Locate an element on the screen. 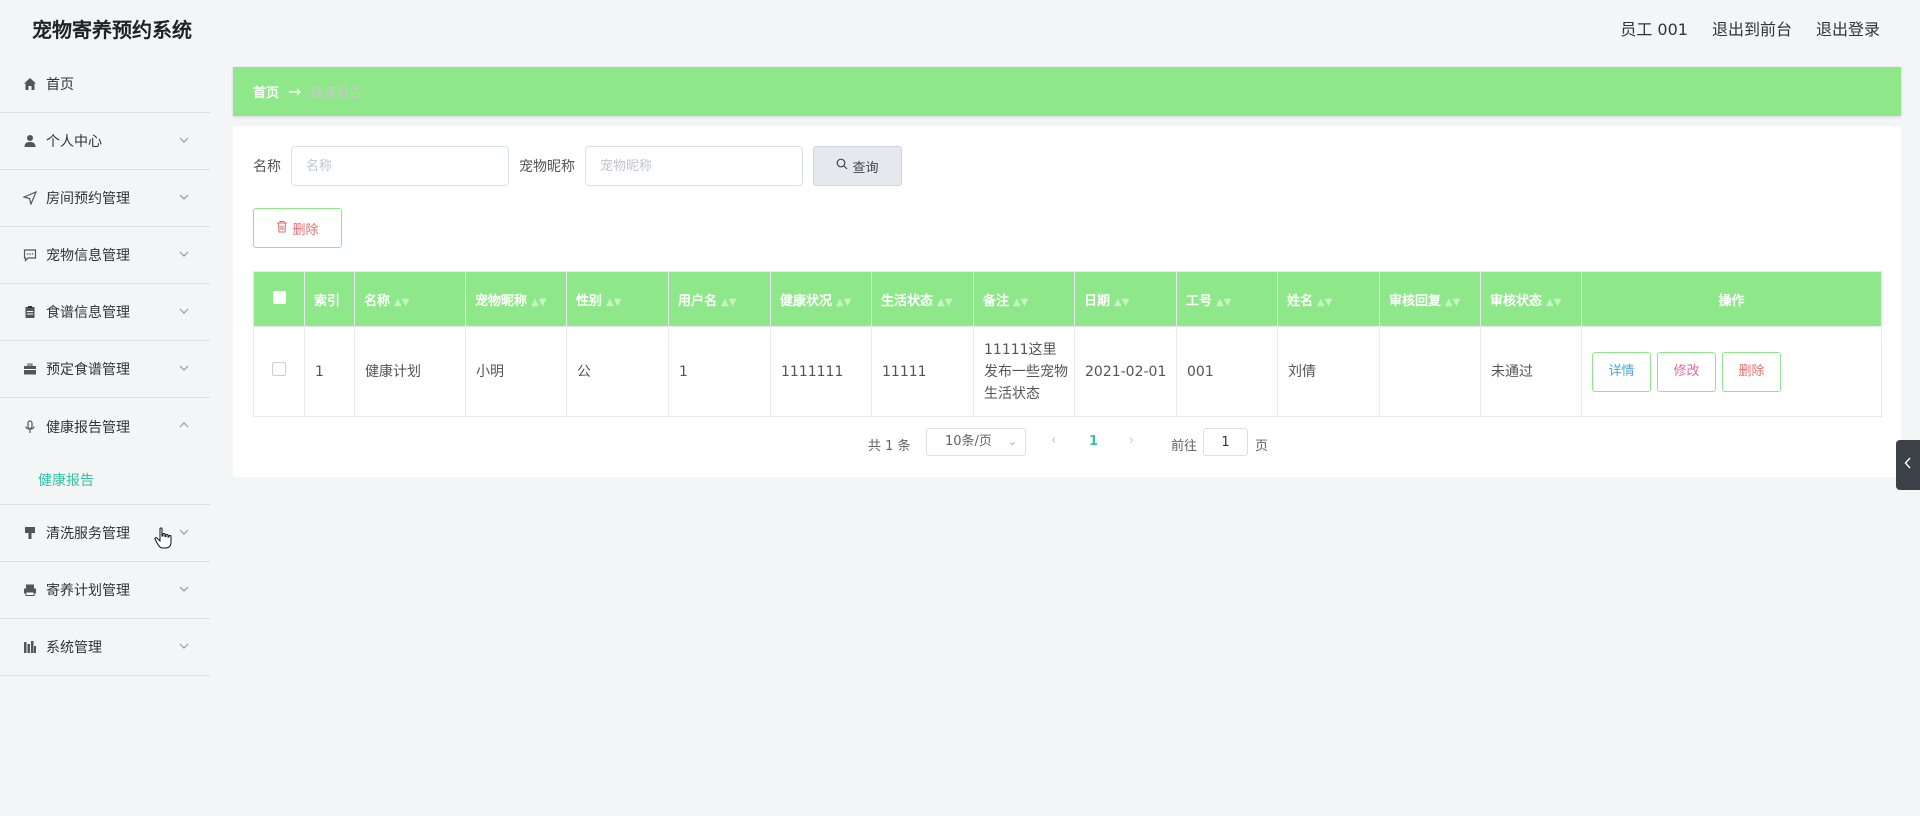 The width and height of the screenshot is (1920, 816). hand-cursor-icon is located at coordinates (163, 540).